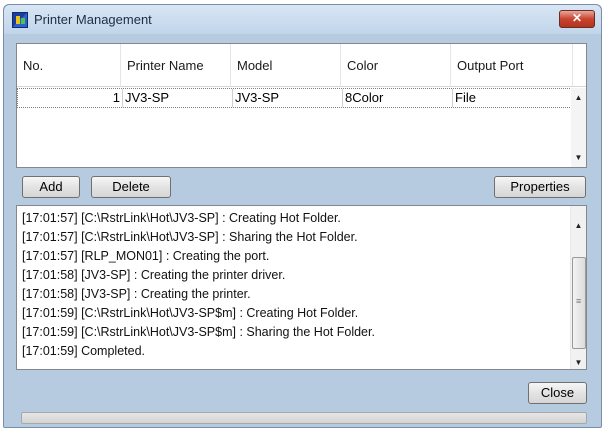  I want to click on cell-model: JV3-SP, so click(287, 98).